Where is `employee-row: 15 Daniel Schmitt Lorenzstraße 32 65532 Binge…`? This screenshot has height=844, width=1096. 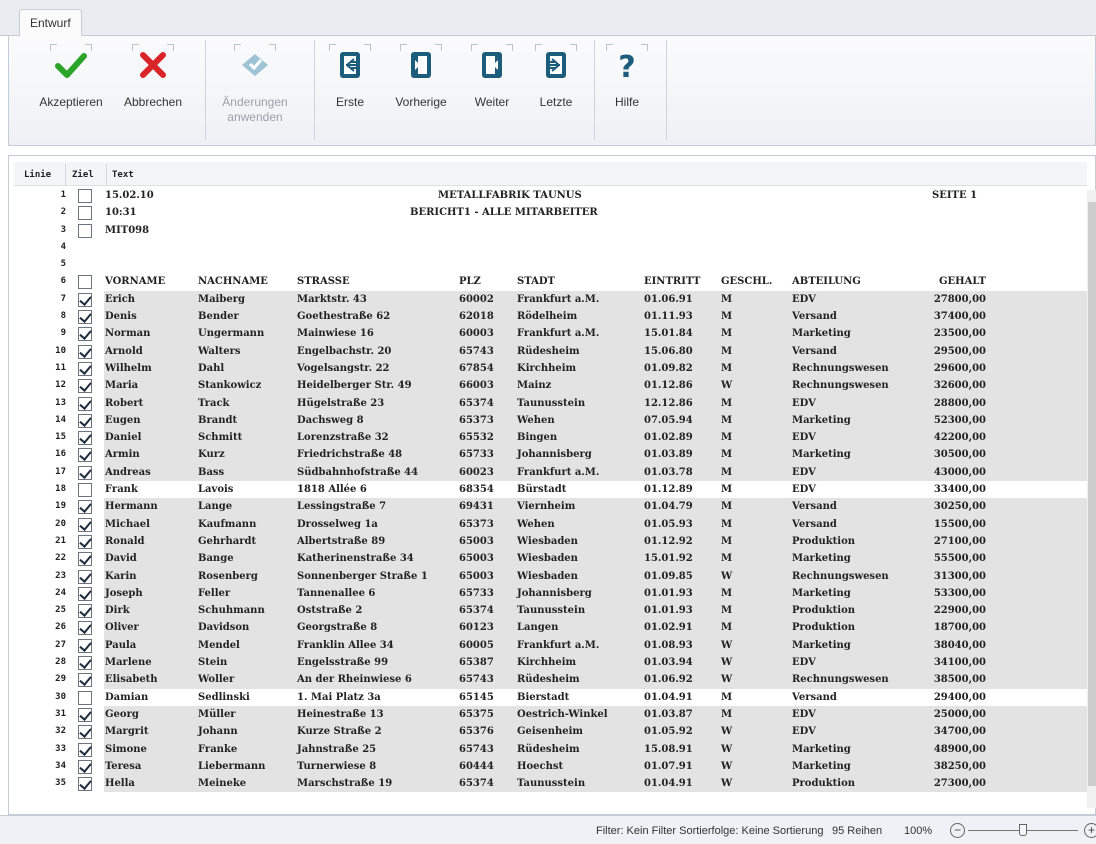
employee-row: 15 Daniel Schmitt Lorenzstraße 32 65532 Binge… is located at coordinates (550, 438).